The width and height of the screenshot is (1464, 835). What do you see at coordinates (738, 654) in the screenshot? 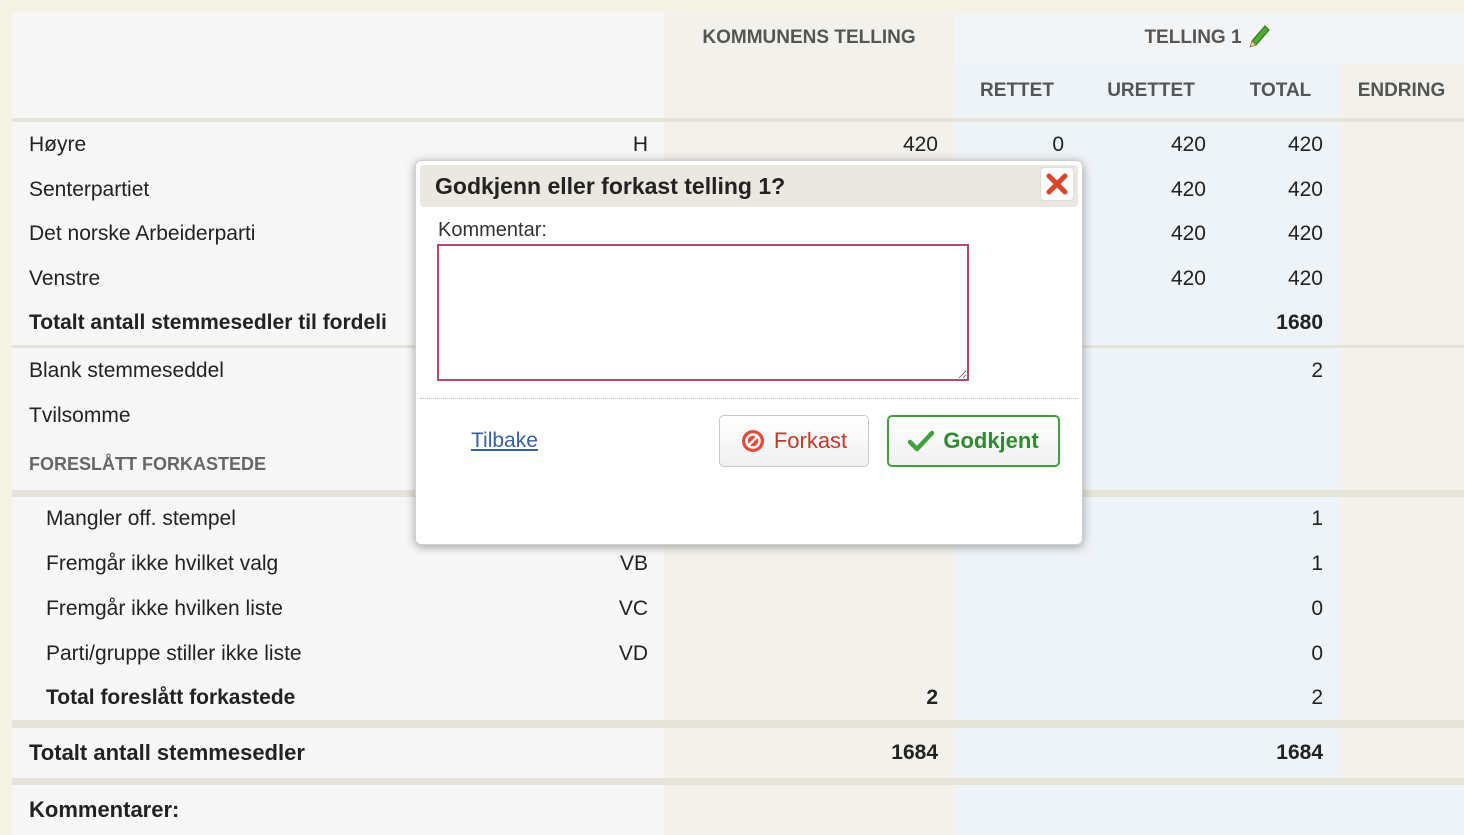
I see `table-row: Parti/gruppe stiller ikke liste VD 0` at bounding box center [738, 654].